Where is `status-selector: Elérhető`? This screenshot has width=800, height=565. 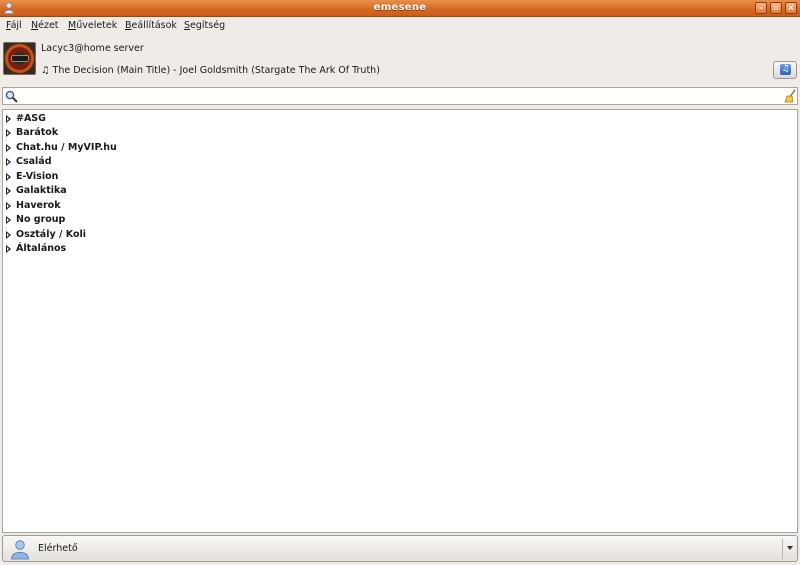
status-selector: Elérhető is located at coordinates (400, 548).